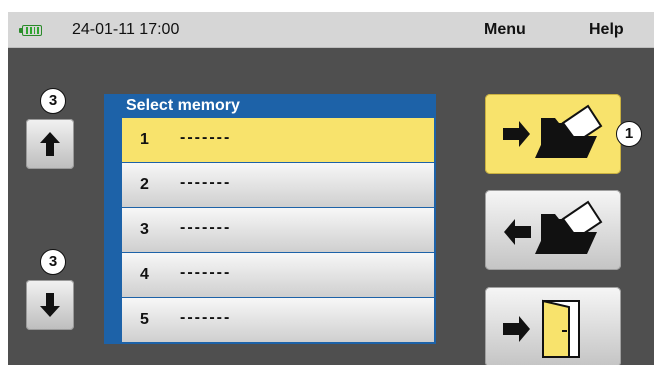 This screenshot has width=662, height=377. I want to click on list-title: Select memory, so click(183, 105).